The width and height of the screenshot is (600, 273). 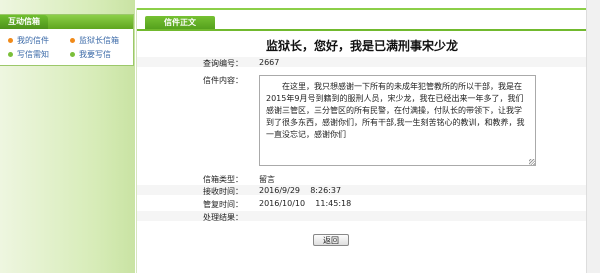 What do you see at coordinates (305, 203) in the screenshot?
I see `manage-value: 2016/10/10 11:45:18` at bounding box center [305, 203].